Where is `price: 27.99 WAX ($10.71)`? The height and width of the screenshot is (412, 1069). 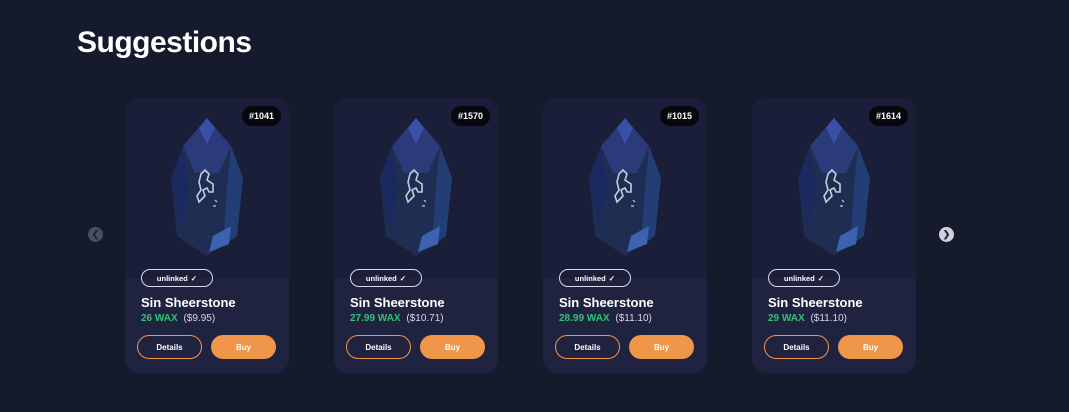 price: 27.99 WAX ($10.71) is located at coordinates (397, 318).